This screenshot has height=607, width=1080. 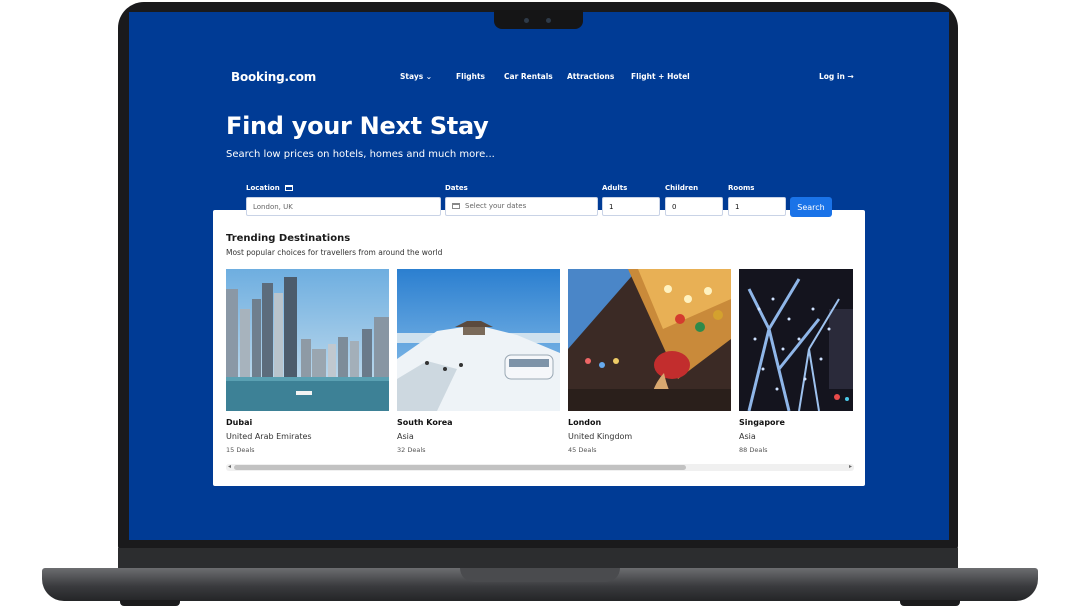 I want to click on scroll-right-icon: ▸, so click(x=850, y=466).